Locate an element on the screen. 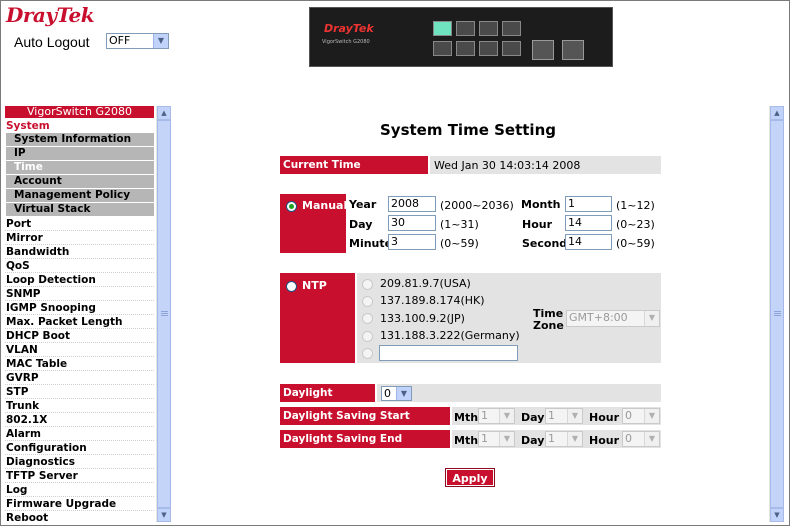 The height and width of the screenshot is (526, 790). menu-item-reboot: Reboot is located at coordinates (79, 516).